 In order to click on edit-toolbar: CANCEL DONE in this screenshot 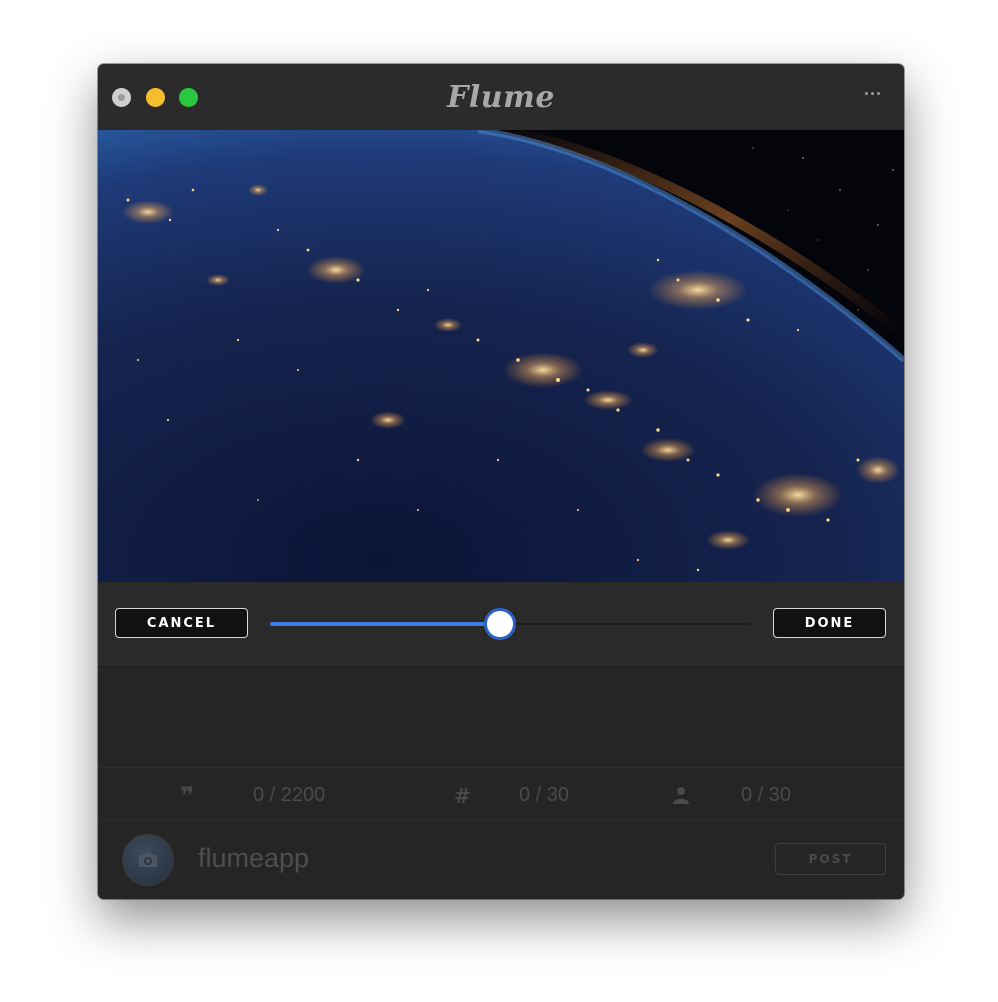, I will do `click(501, 624)`.